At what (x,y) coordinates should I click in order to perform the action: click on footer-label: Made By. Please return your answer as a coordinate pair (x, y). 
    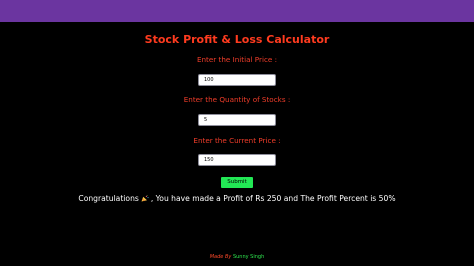
    Looking at the image, I should click on (220, 257).